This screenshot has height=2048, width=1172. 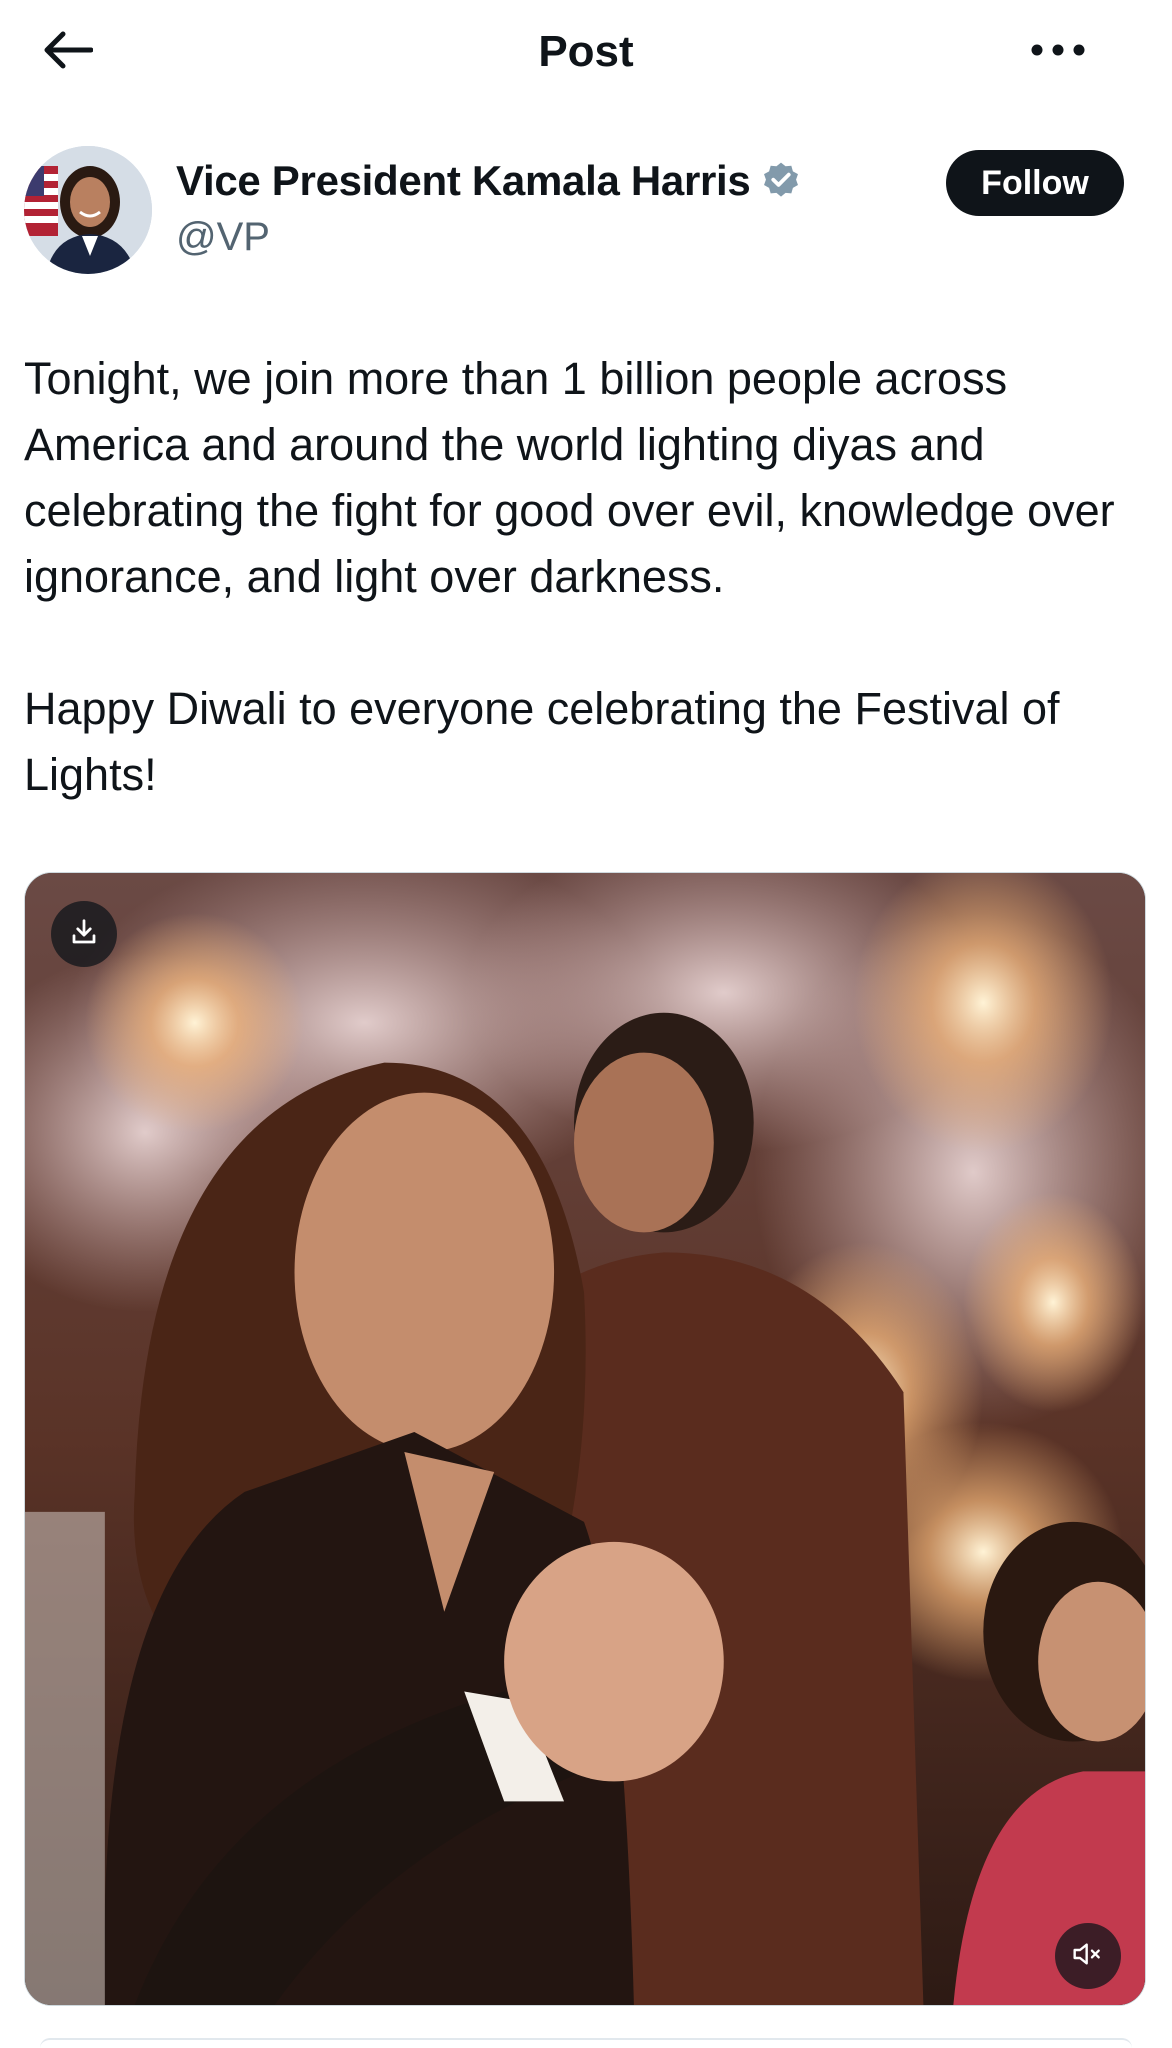 What do you see at coordinates (586, 210) in the screenshot?
I see `author-row: Vice President Kamala Harris @VP Follow` at bounding box center [586, 210].